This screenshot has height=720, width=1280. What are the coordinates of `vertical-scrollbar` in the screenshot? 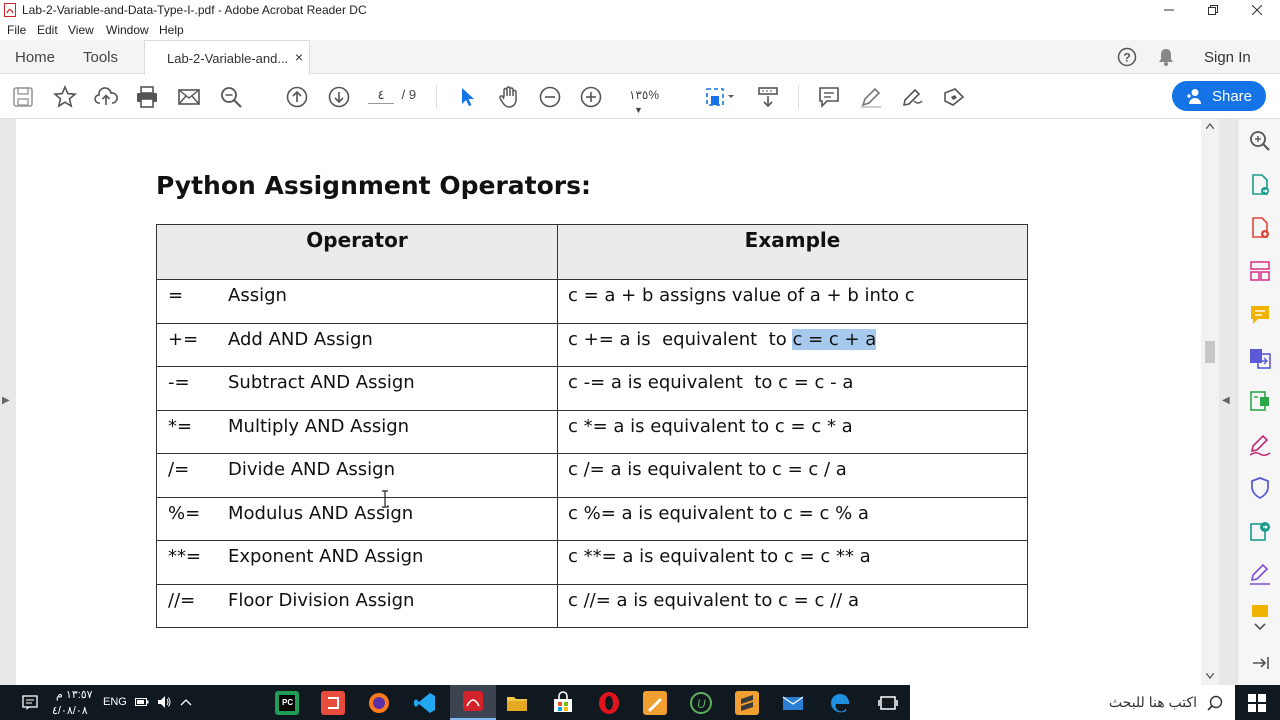 It's located at (1210, 402).